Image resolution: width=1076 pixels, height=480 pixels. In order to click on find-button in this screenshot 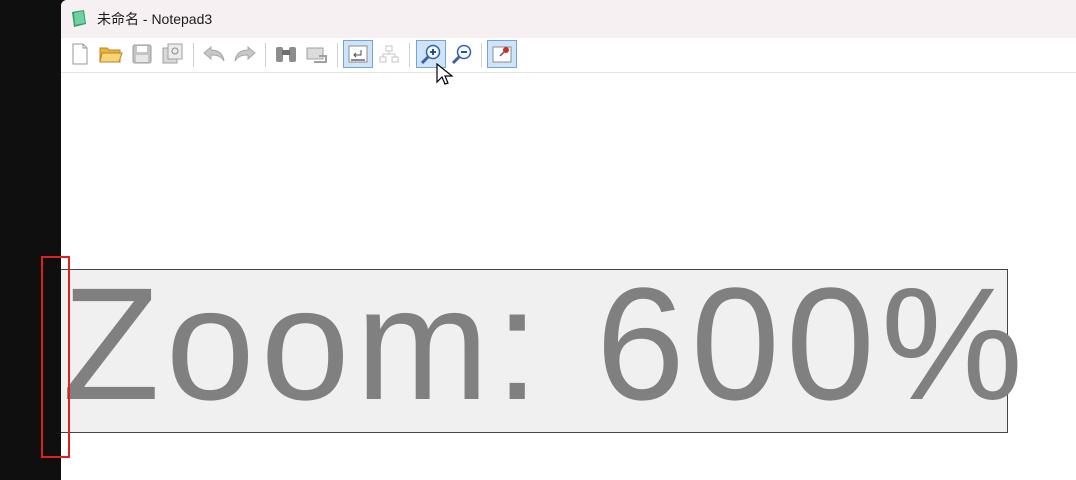, I will do `click(286, 54)`.